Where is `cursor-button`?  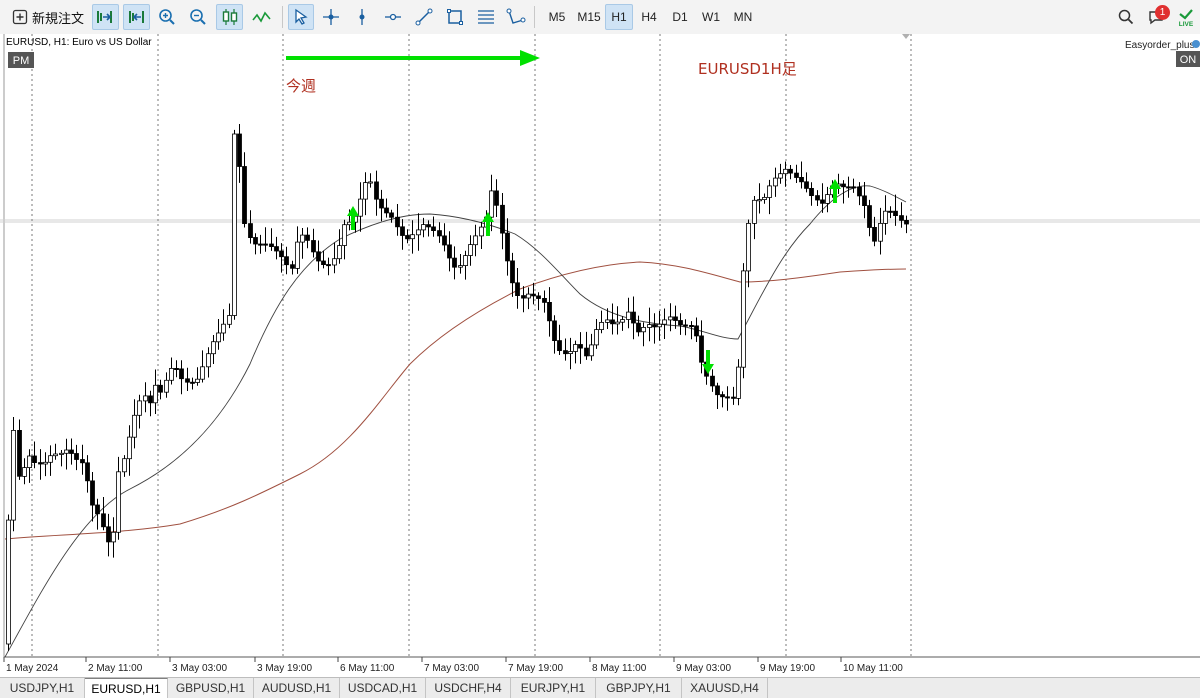 cursor-button is located at coordinates (301, 17).